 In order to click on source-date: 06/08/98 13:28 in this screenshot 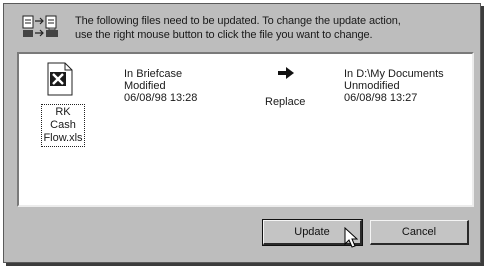, I will do `click(161, 98)`.